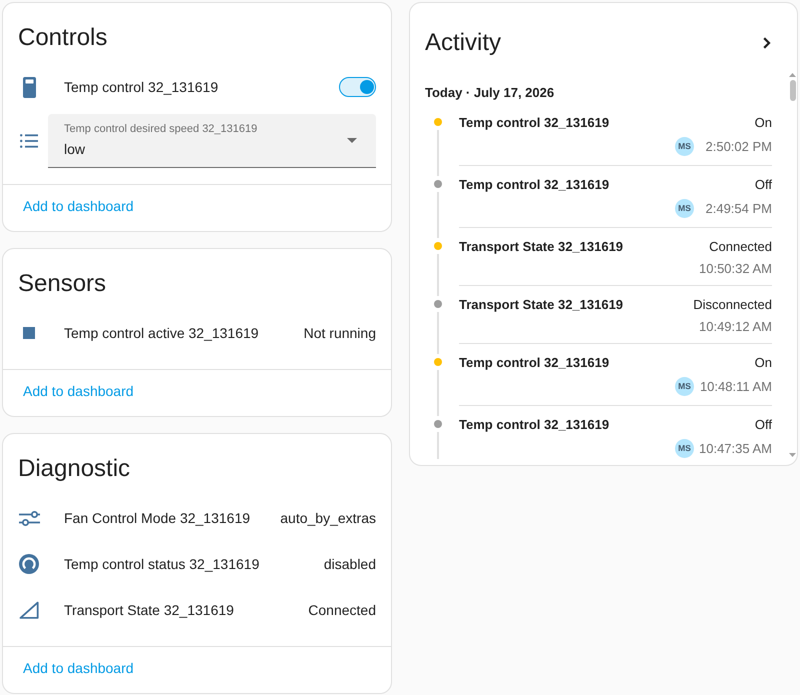  What do you see at coordinates (352, 140) in the screenshot?
I see `caret-icon` at bounding box center [352, 140].